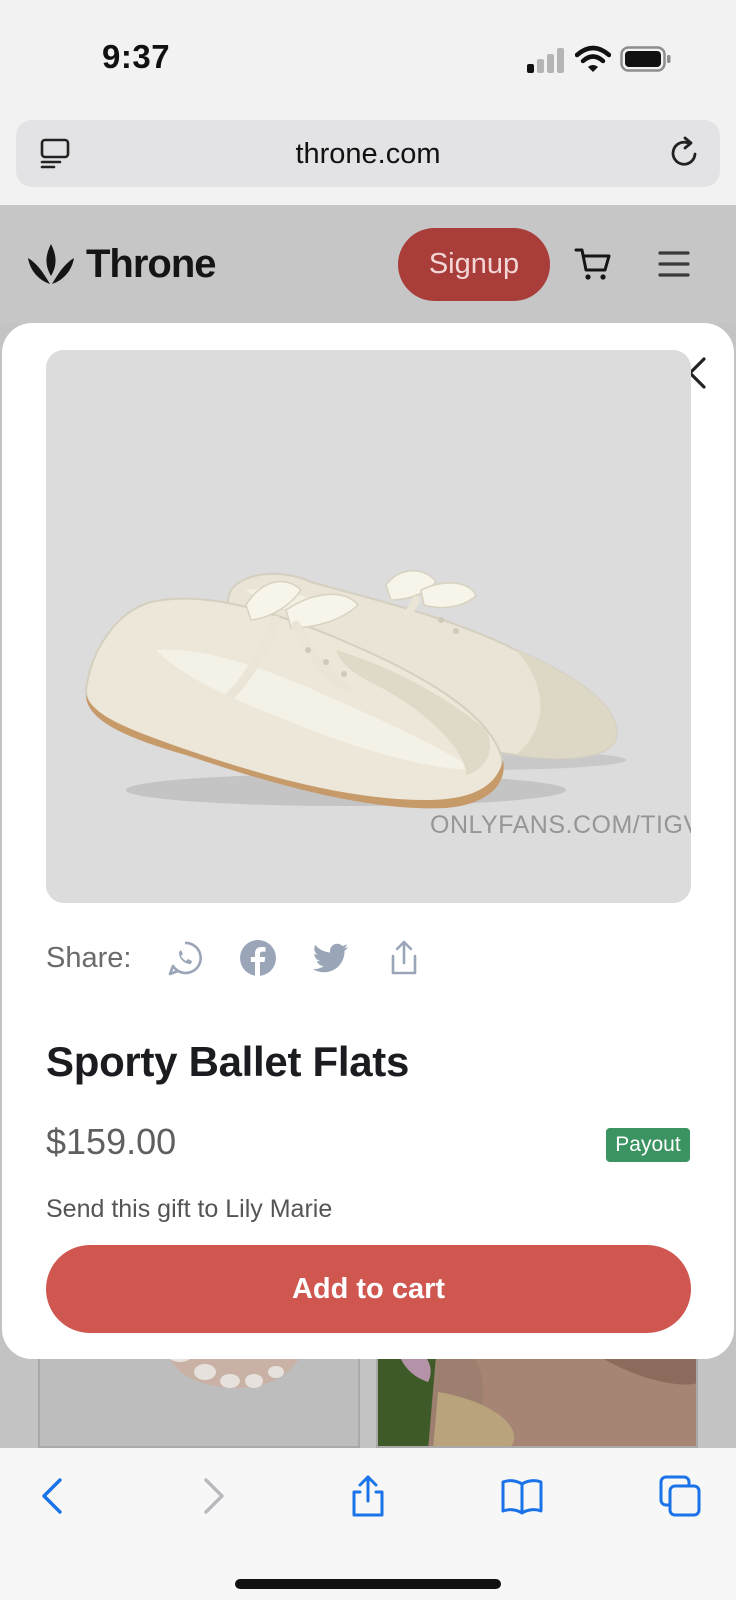  What do you see at coordinates (593, 58) in the screenshot?
I see `wifi-icon` at bounding box center [593, 58].